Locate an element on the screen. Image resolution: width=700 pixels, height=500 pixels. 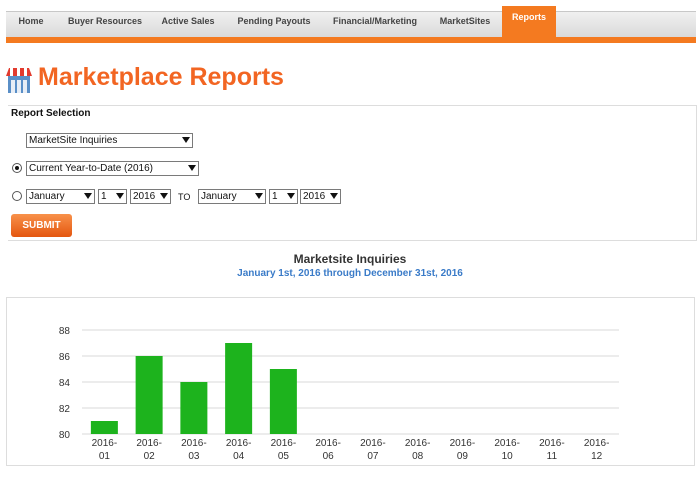
x-tick-label: 03 is located at coordinates (194, 456).